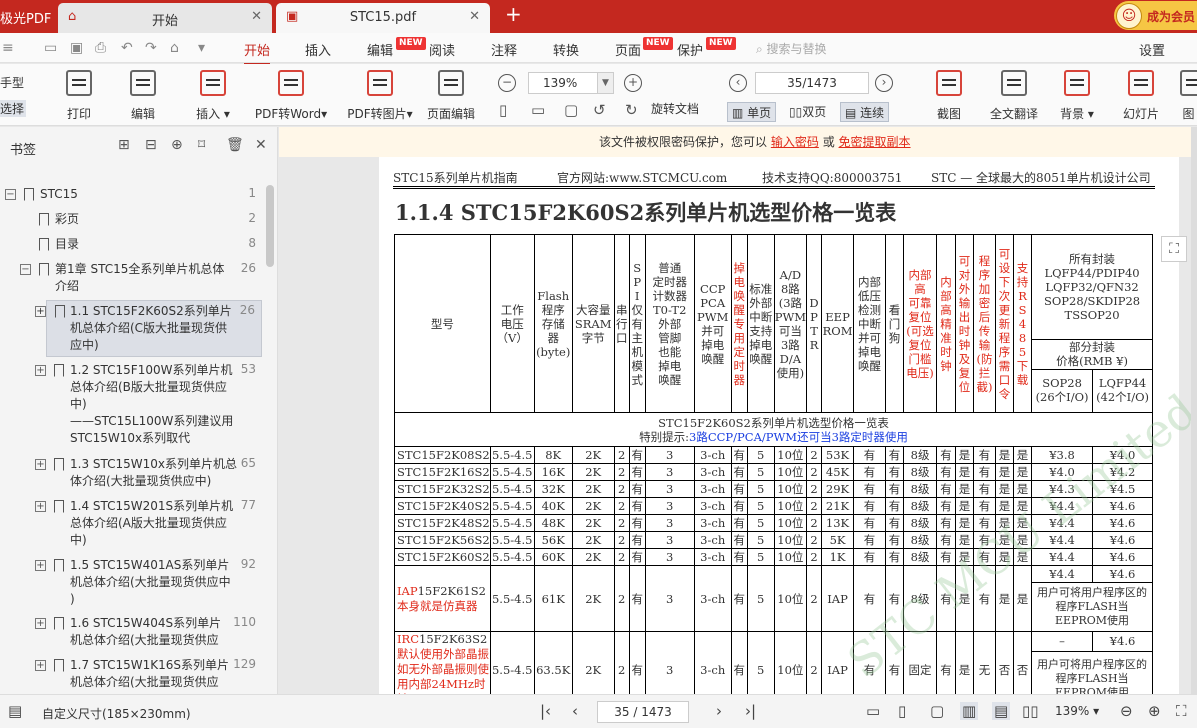  Describe the element at coordinates (442, 49) in the screenshot. I see `menu-read: 阅读` at that location.